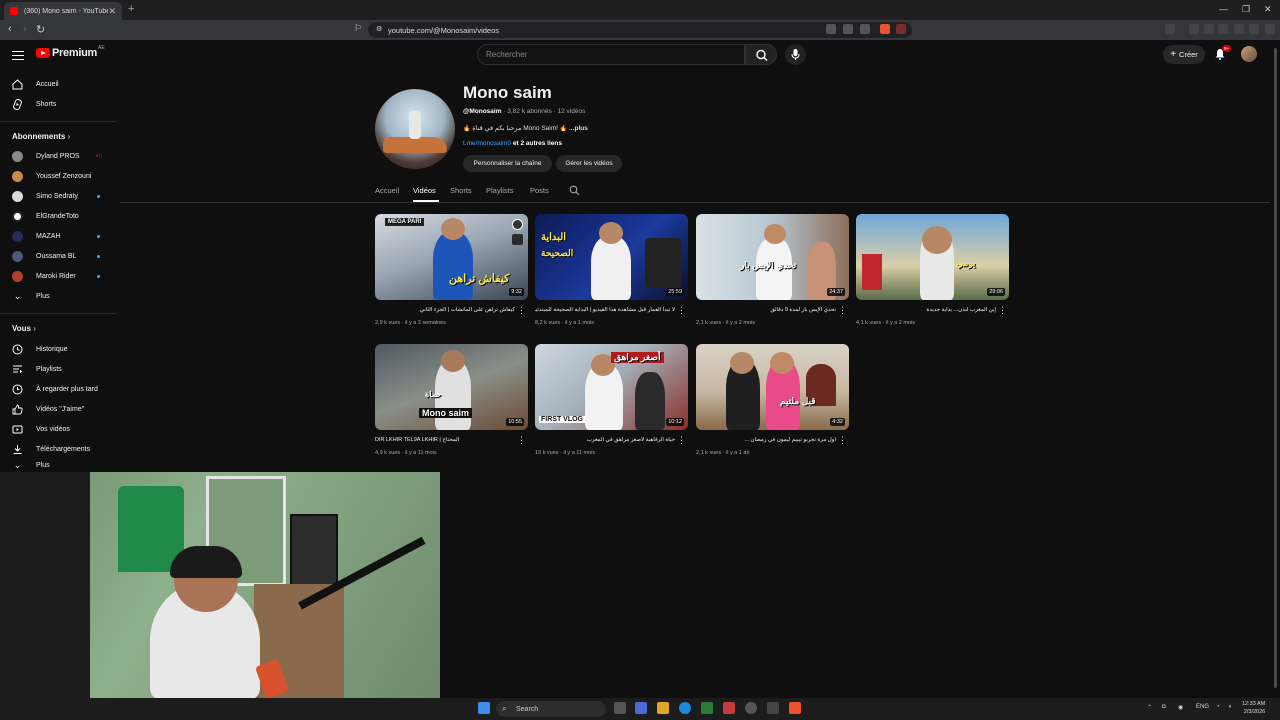 The height and width of the screenshot is (720, 1280). Describe the element at coordinates (507, 163) in the screenshot. I see `customize-channel-button: Personnaliser la chaîne` at that location.